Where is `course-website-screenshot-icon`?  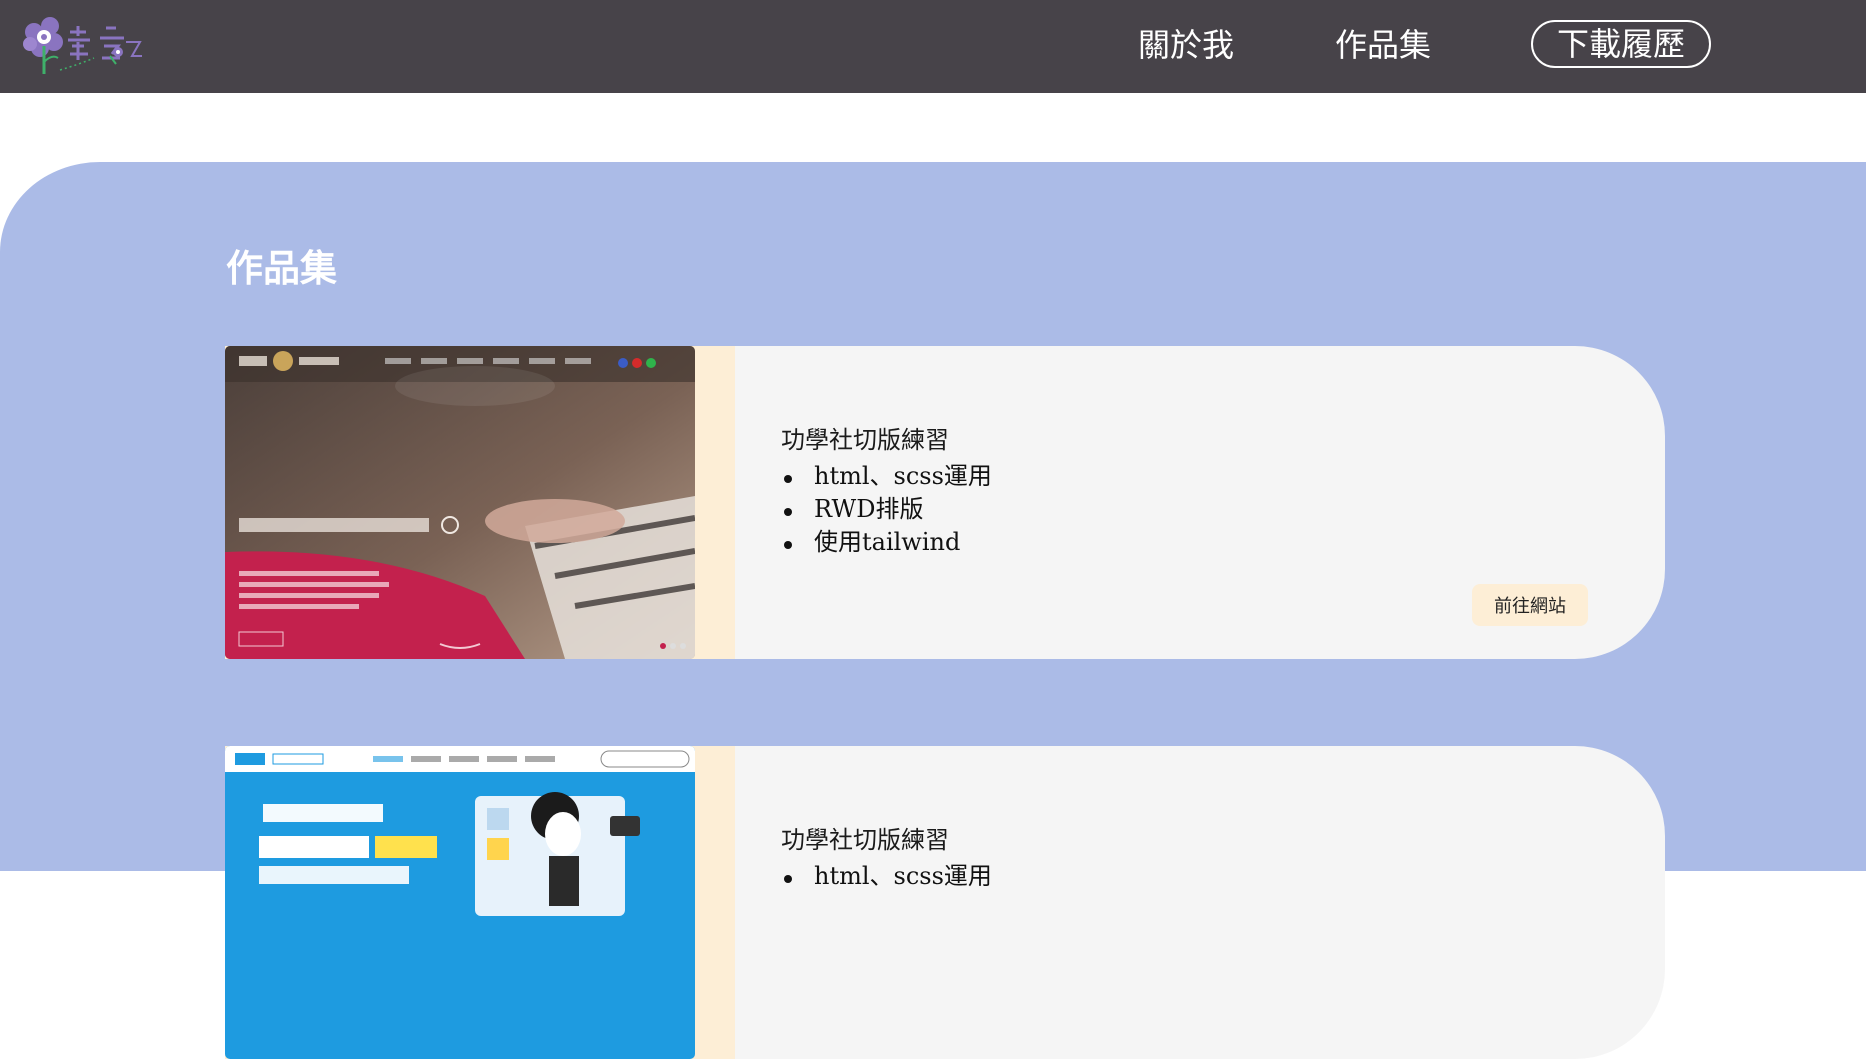 course-website-screenshot-icon is located at coordinates (460, 902).